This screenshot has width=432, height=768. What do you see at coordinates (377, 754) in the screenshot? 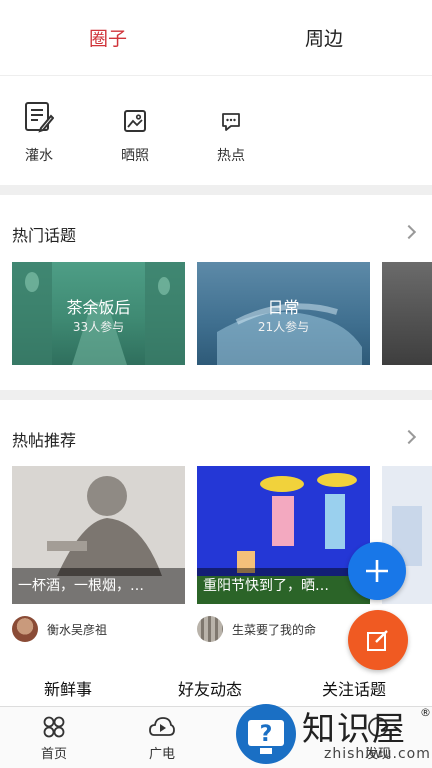
I see `watermark-url: zhishiwu.com` at bounding box center [377, 754].